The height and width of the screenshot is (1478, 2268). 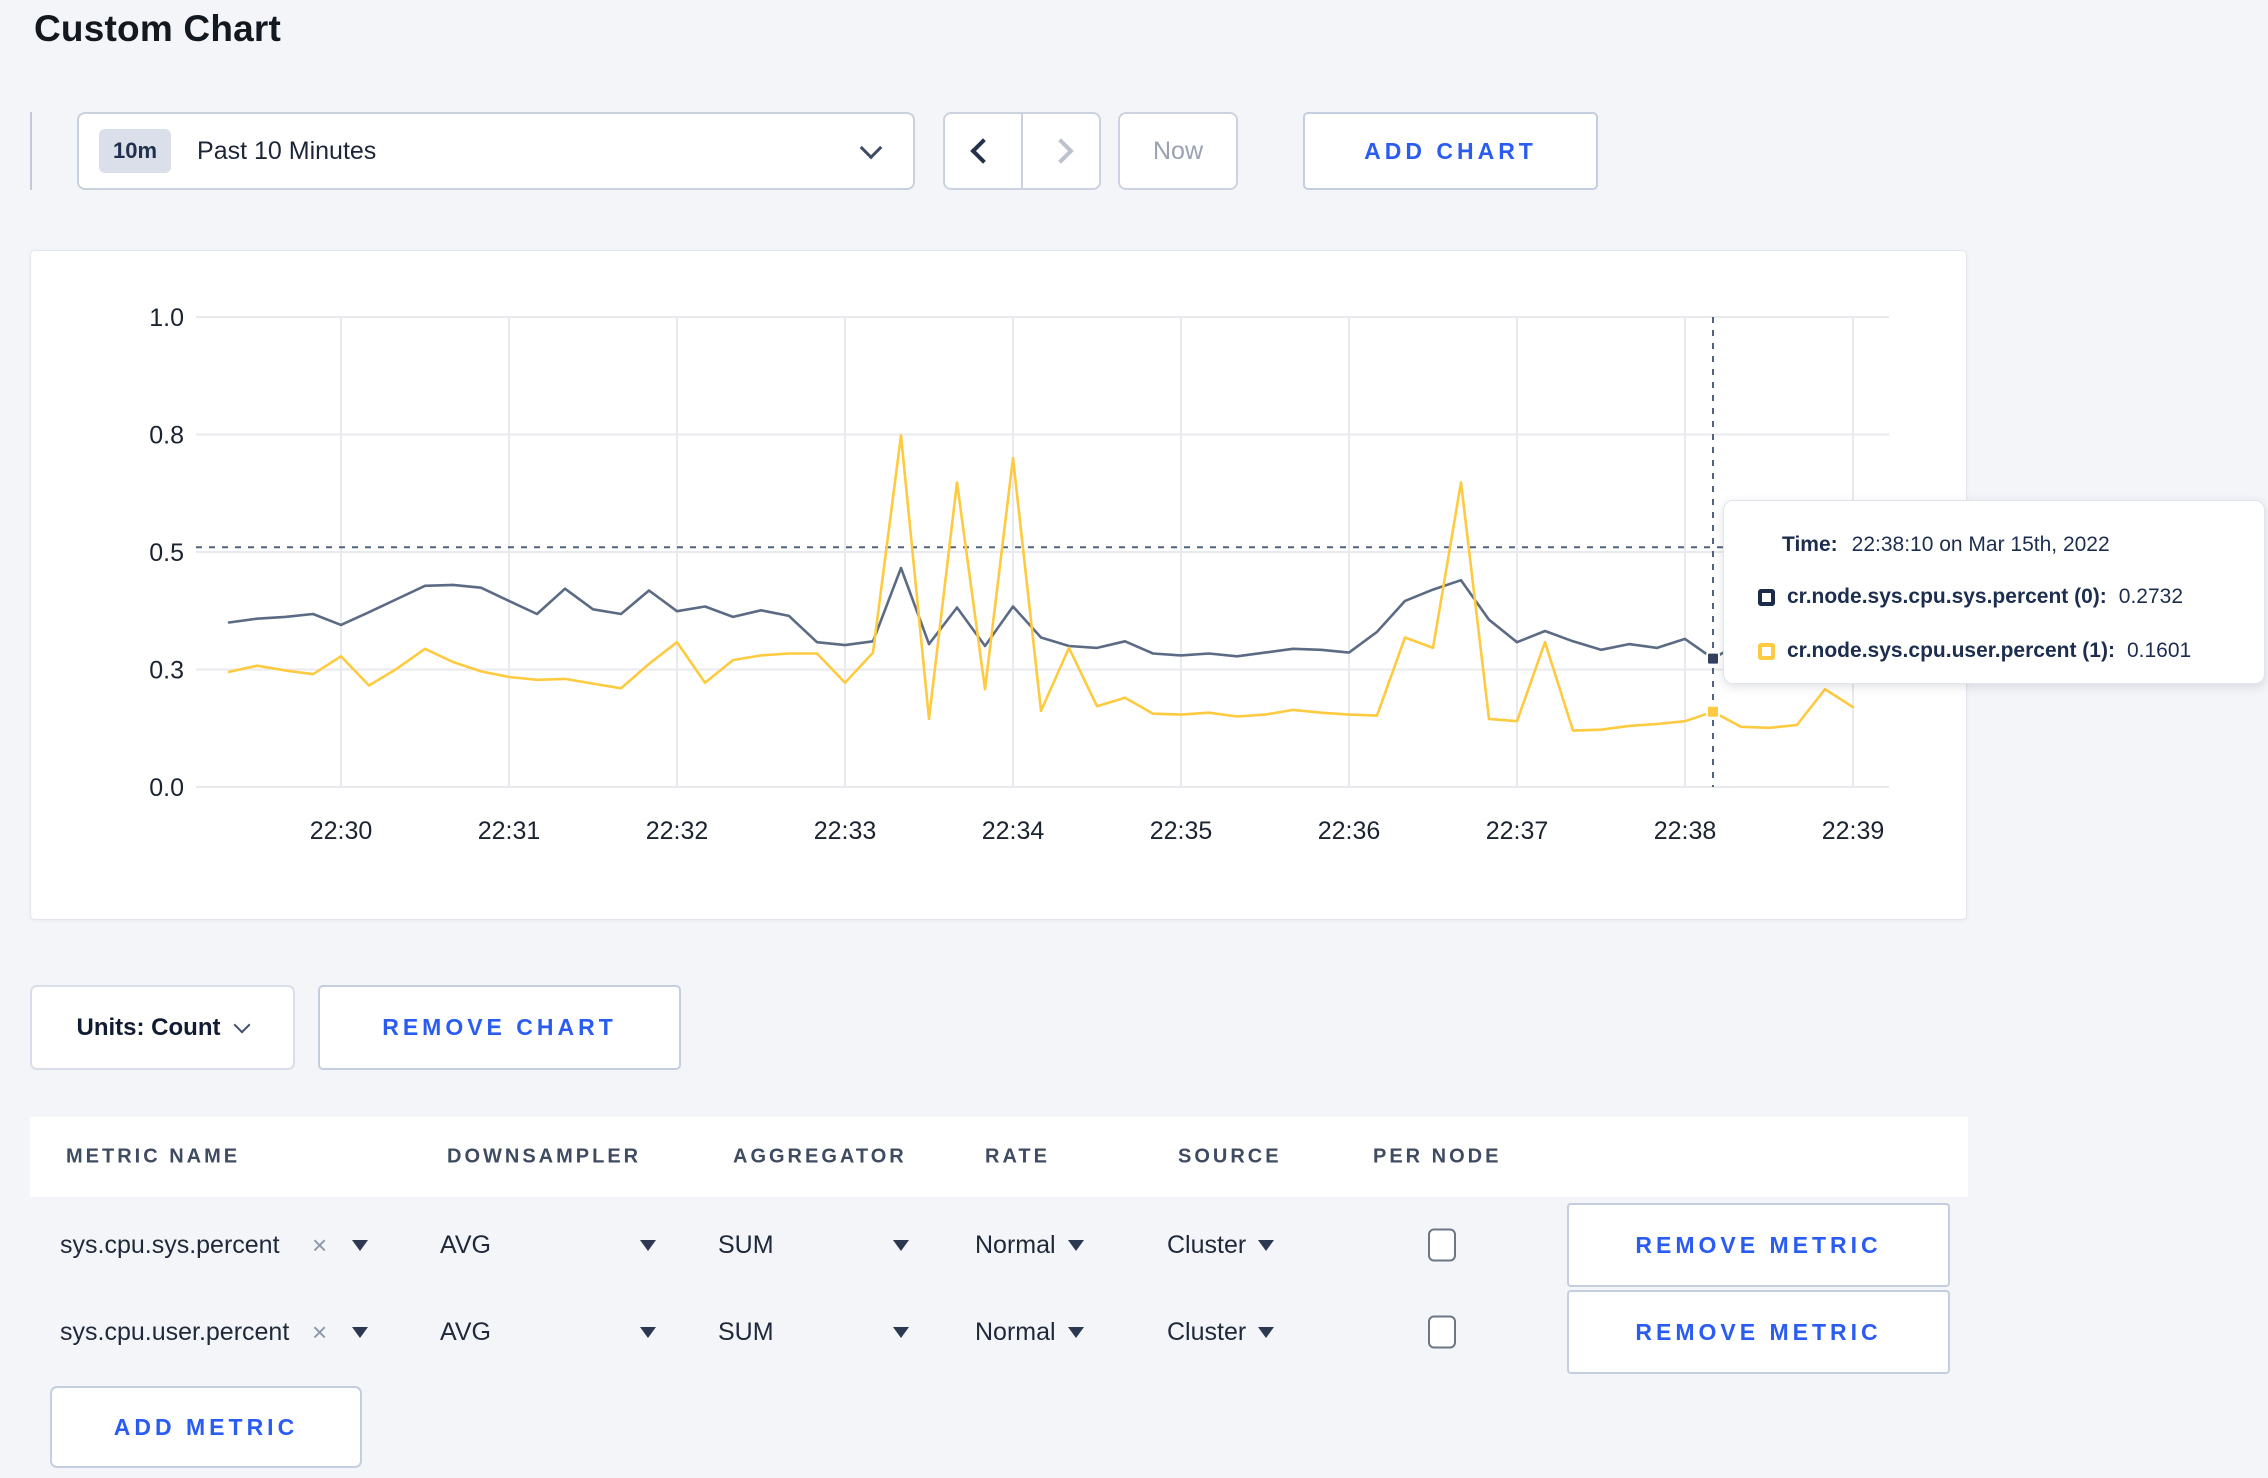 What do you see at coordinates (166, 318) in the screenshot?
I see `y-tick-label: 1.0` at bounding box center [166, 318].